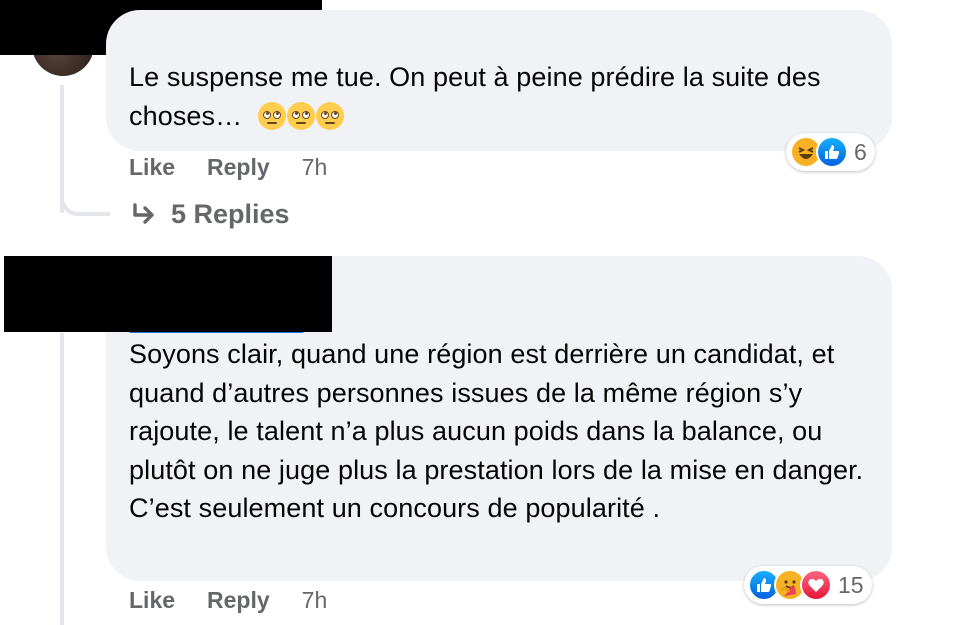  I want to click on redacted-name, so click(168, 294).